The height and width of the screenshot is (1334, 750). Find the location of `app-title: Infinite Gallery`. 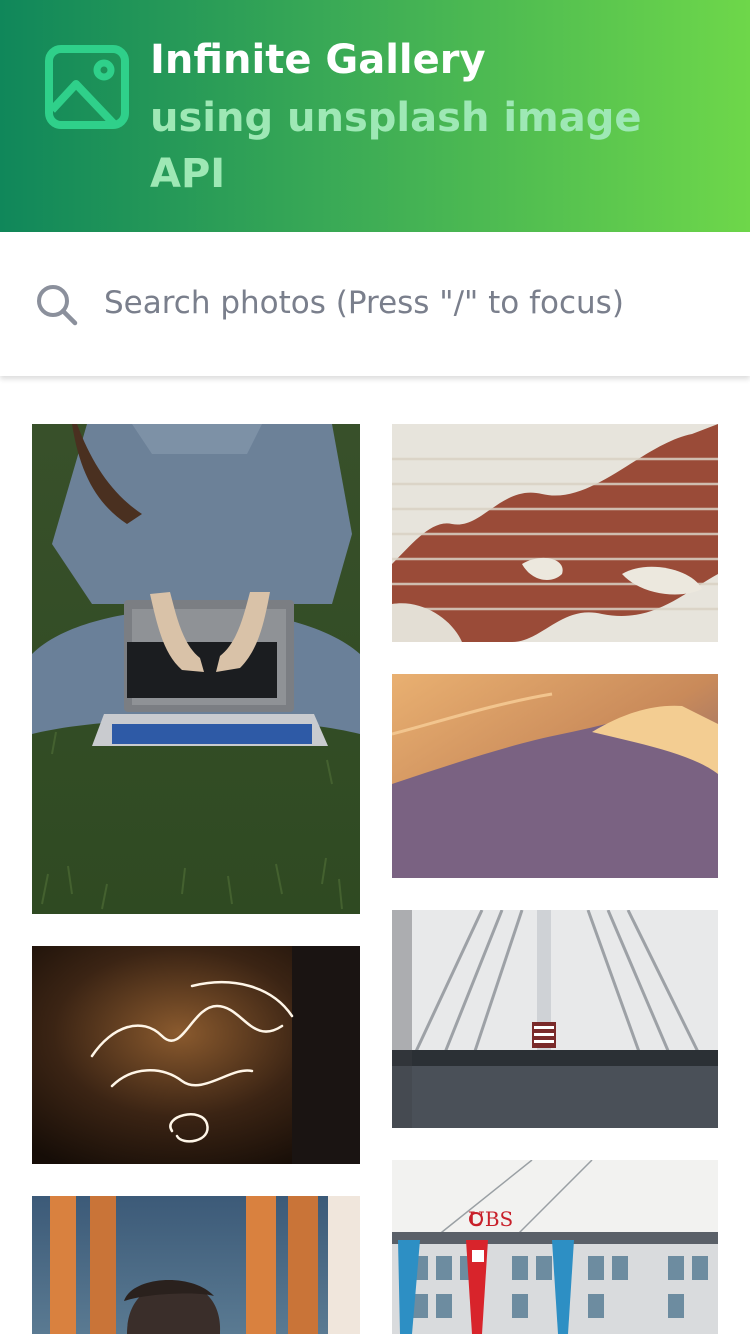

app-title: Infinite Gallery is located at coordinates (318, 60).